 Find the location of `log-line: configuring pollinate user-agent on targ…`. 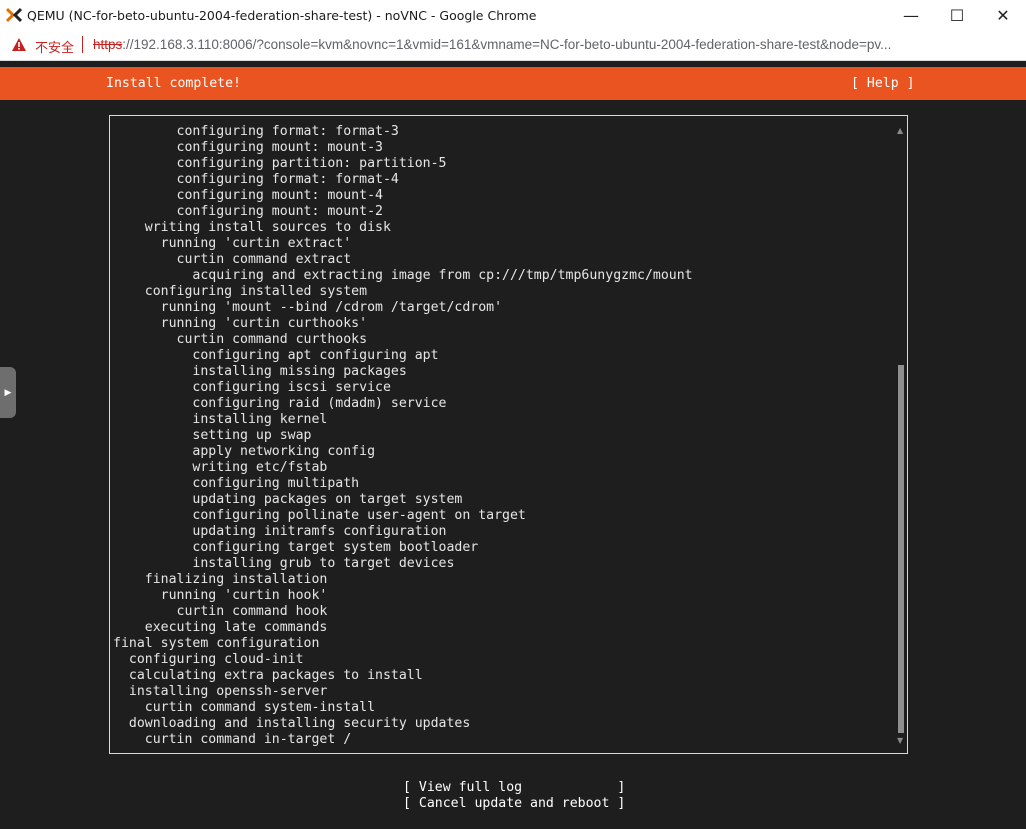

log-line: configuring pollinate user-agent on targ… is located at coordinates (319, 515).